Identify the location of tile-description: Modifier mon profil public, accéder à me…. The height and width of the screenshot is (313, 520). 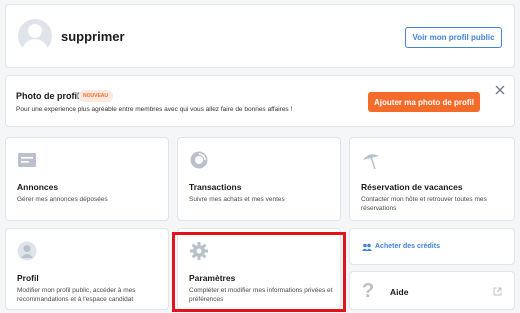
(76, 295).